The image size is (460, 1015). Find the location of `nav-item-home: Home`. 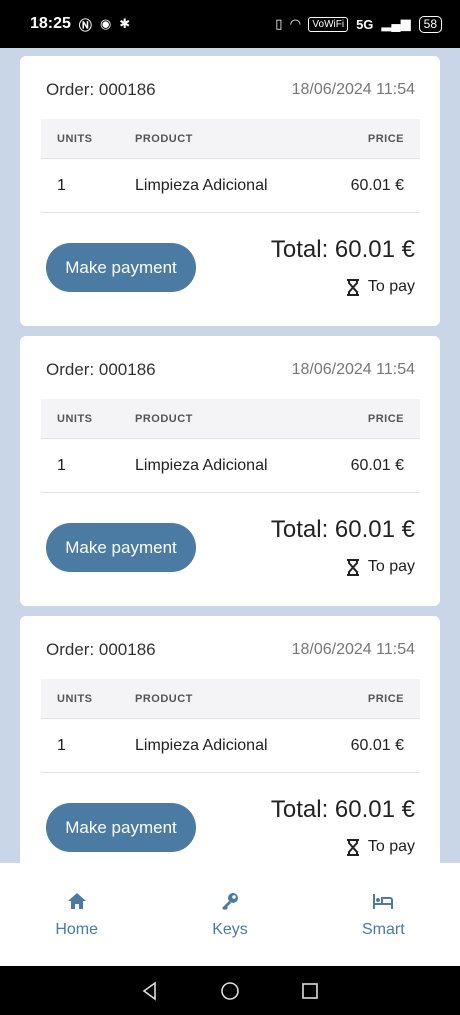

nav-item-home: Home is located at coordinates (77, 928).